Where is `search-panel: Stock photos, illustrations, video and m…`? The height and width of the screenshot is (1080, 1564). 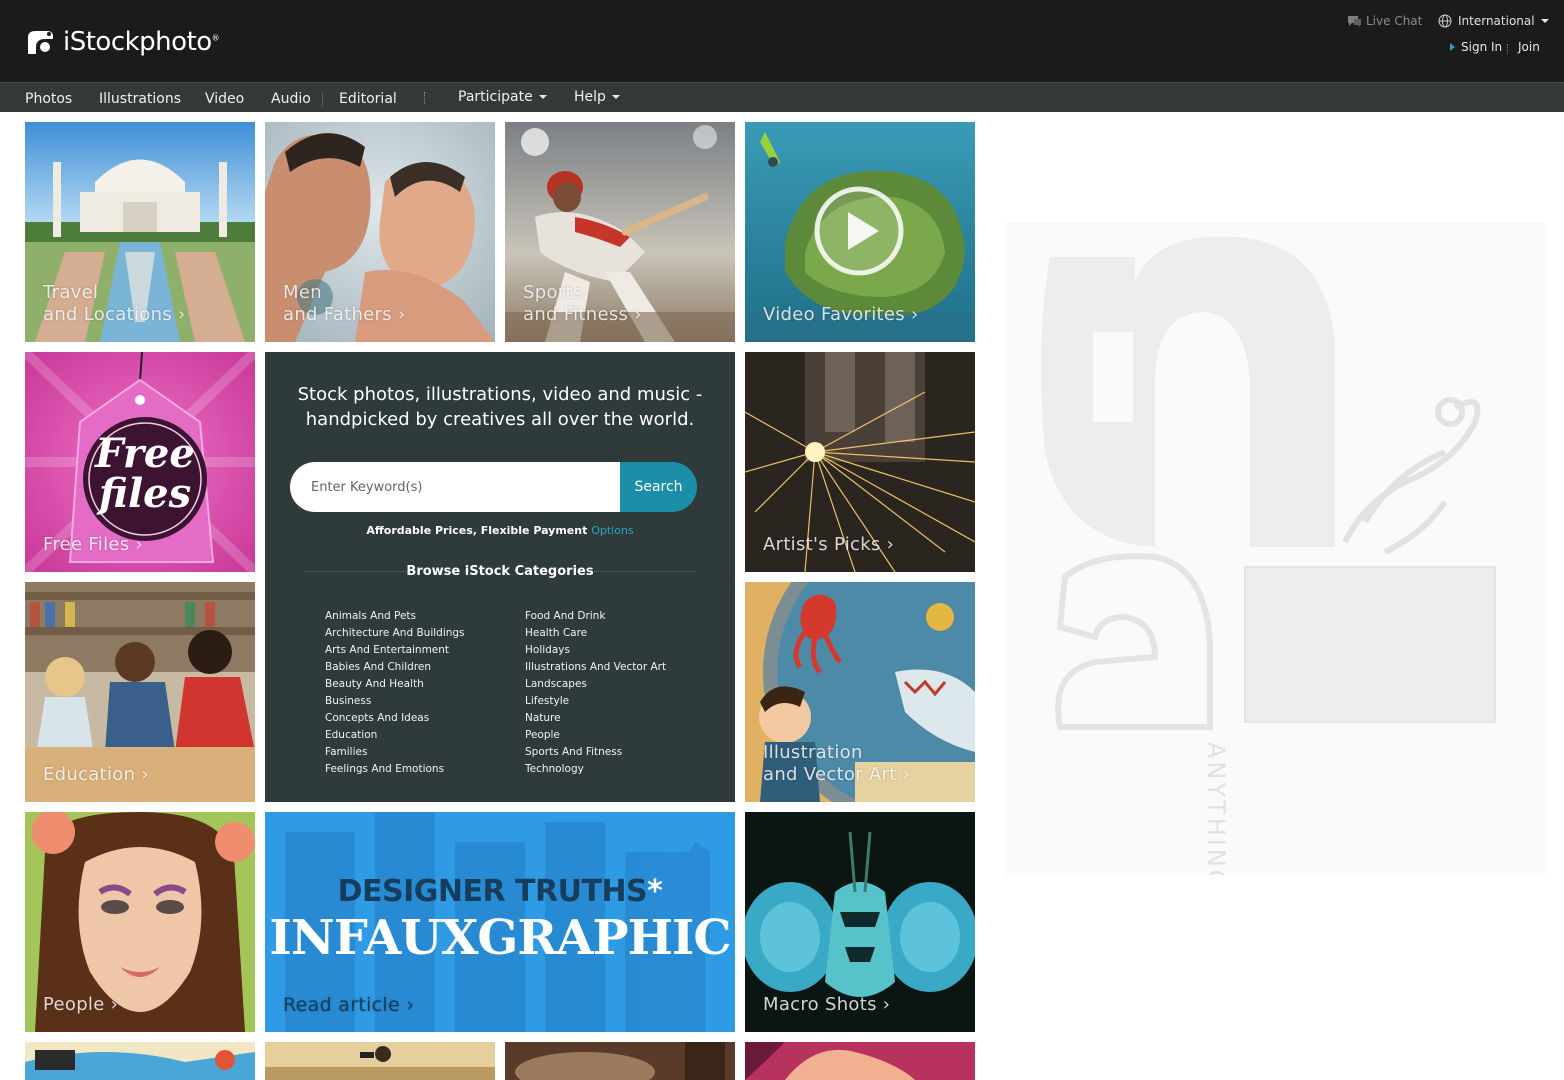
search-panel: Stock photos, illustrations, video and m… is located at coordinates (500, 577).